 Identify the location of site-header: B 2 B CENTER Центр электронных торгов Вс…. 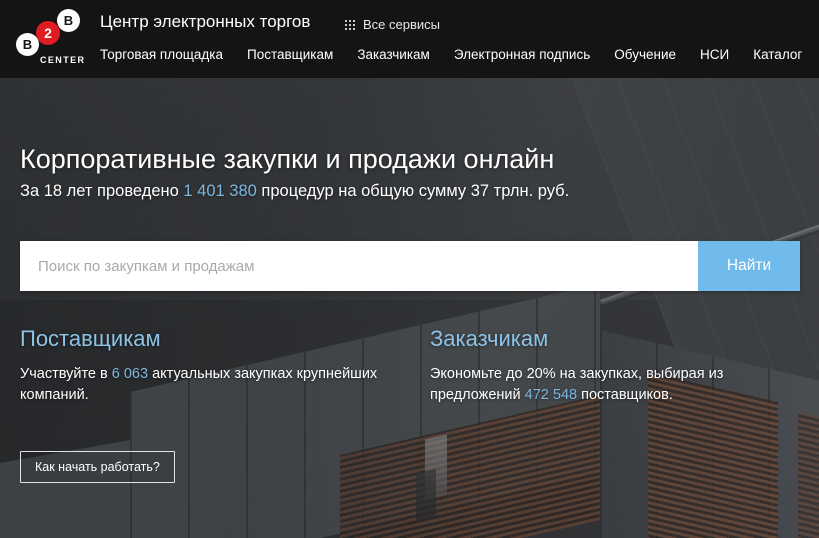
(409, 39).